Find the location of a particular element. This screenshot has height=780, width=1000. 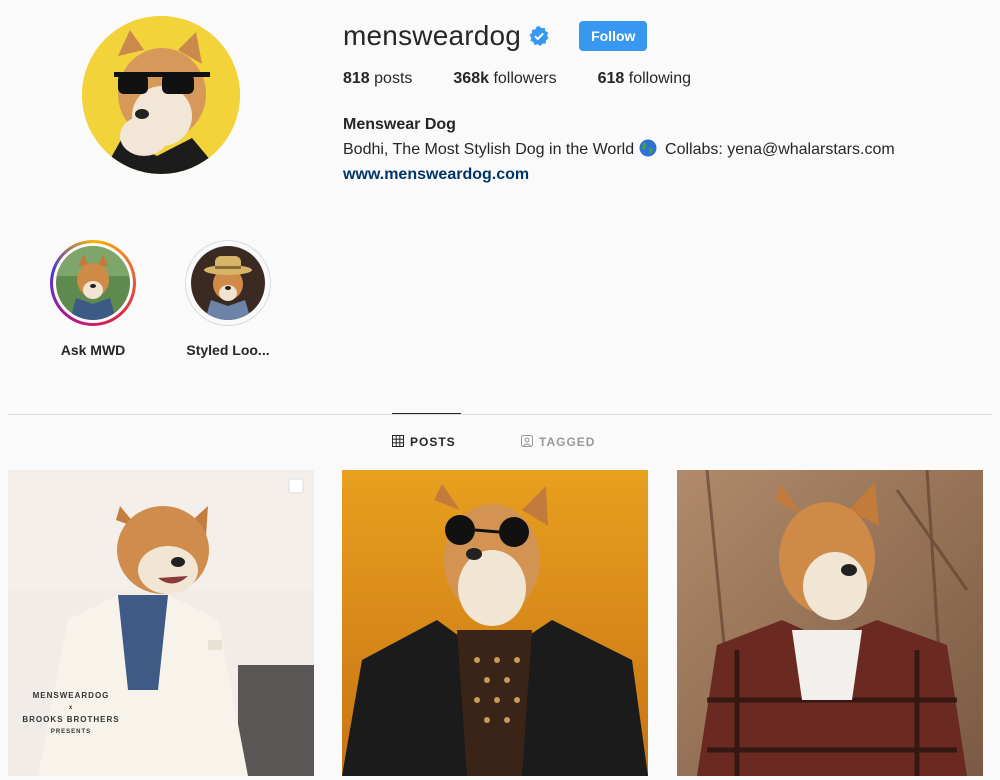

highlight-label: Ask MWD is located at coordinates (93, 350).